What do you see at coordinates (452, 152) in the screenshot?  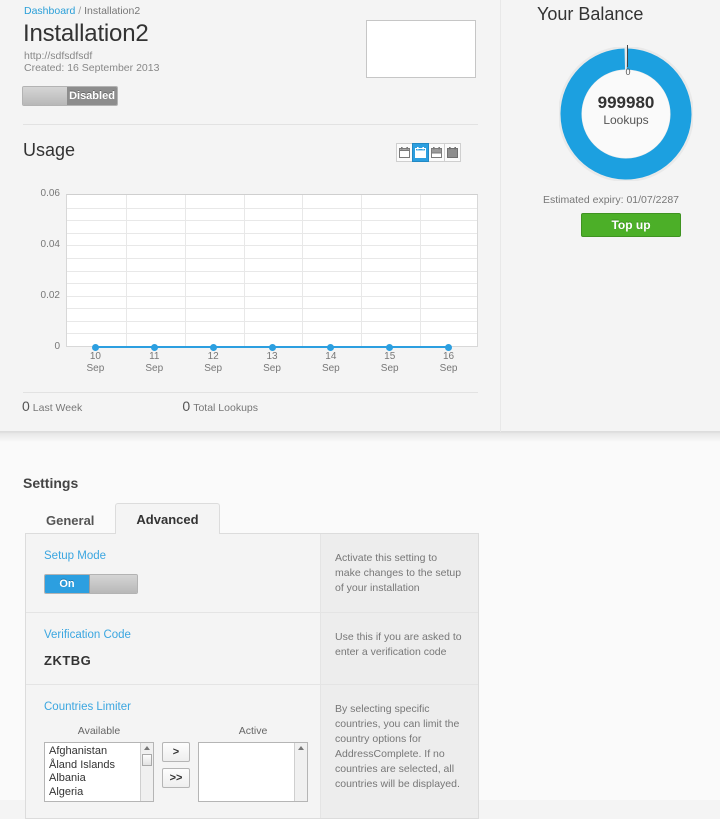 I see `range-button-year` at bounding box center [452, 152].